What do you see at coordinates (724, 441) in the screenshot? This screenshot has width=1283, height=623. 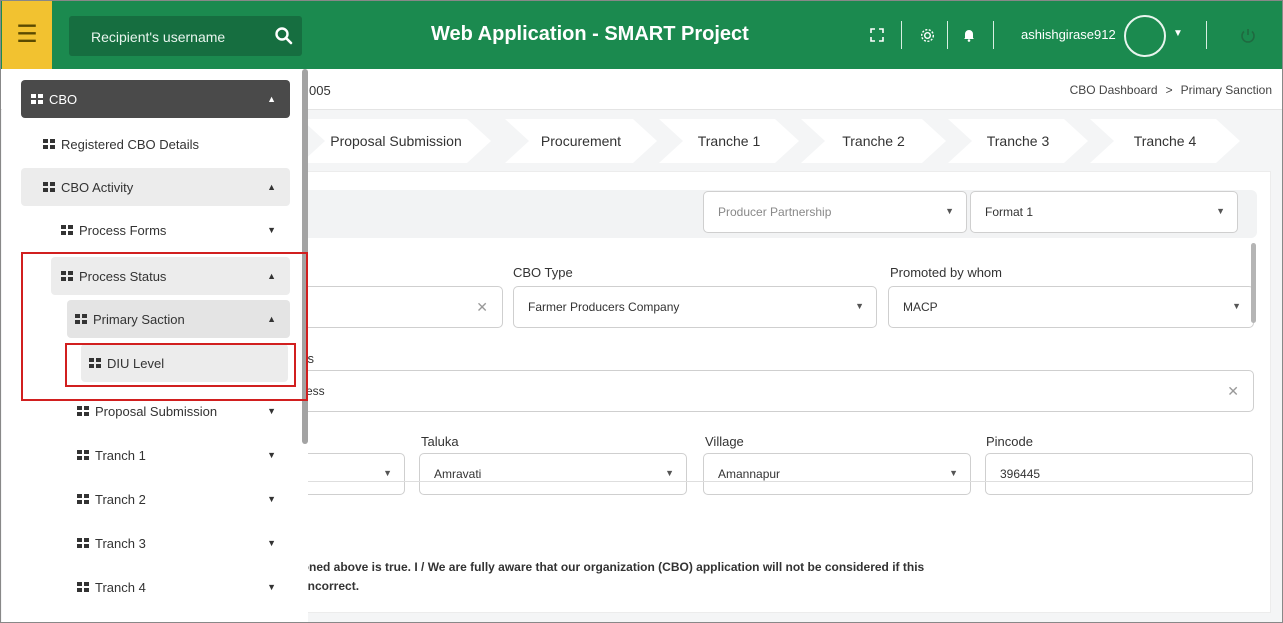 I see `village-label: Village` at bounding box center [724, 441].